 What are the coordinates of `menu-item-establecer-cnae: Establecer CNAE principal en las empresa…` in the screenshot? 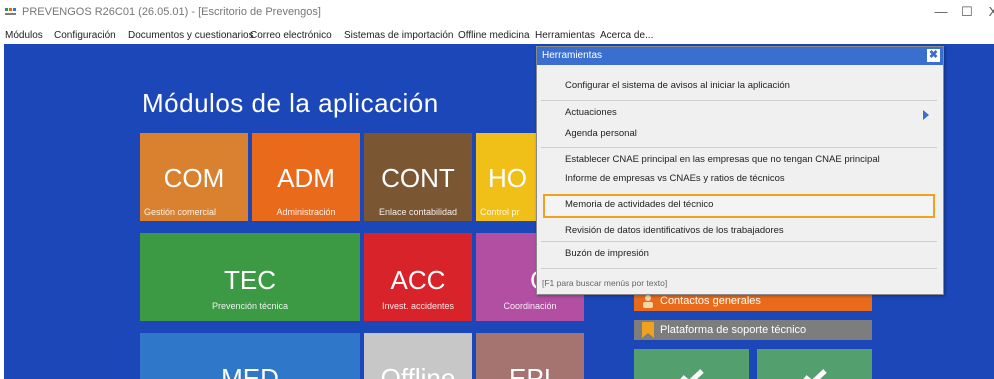 It's located at (722, 159).